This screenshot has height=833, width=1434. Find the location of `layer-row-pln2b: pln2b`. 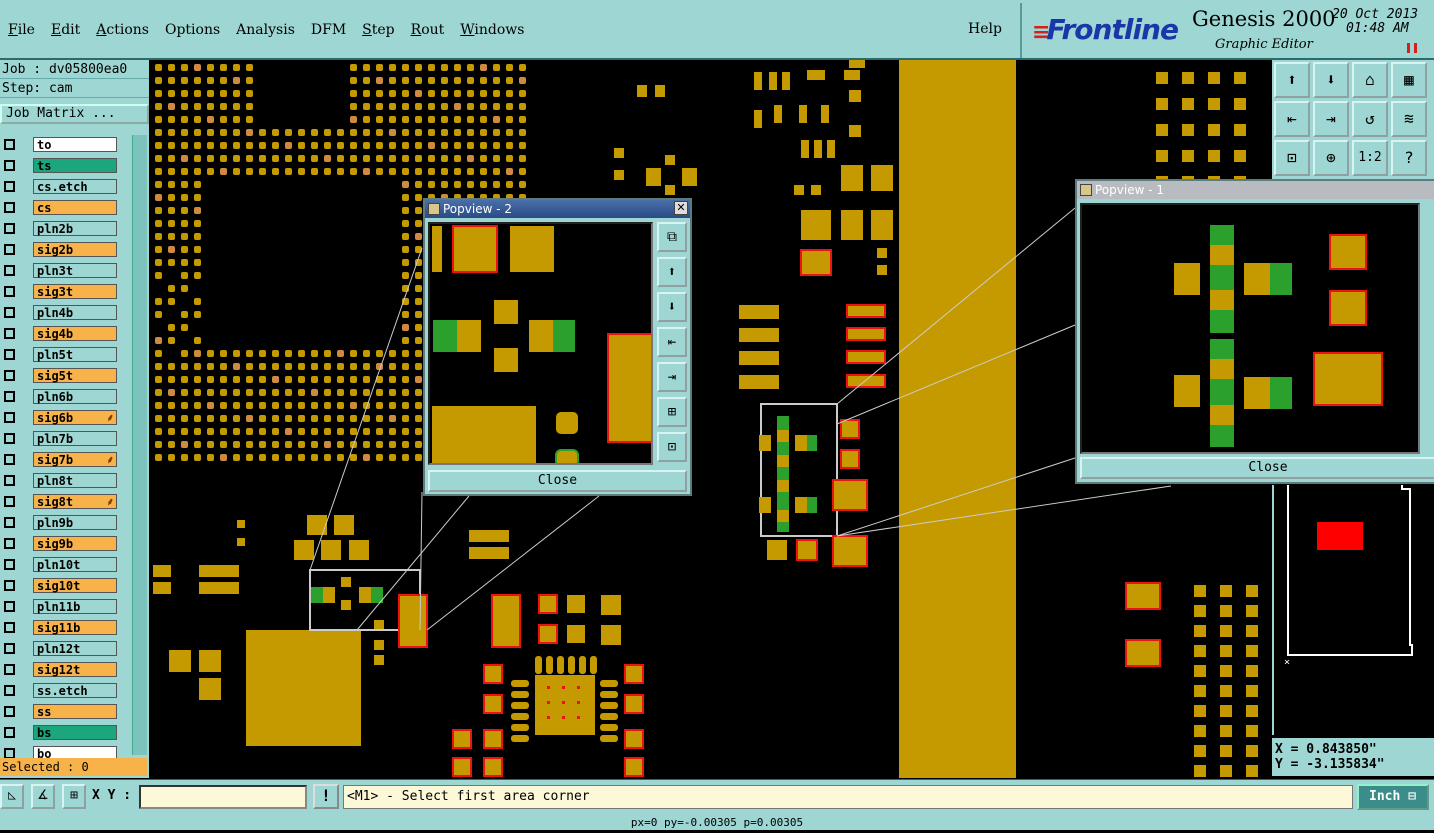

layer-row-pln2b: pln2b is located at coordinates (66, 229).